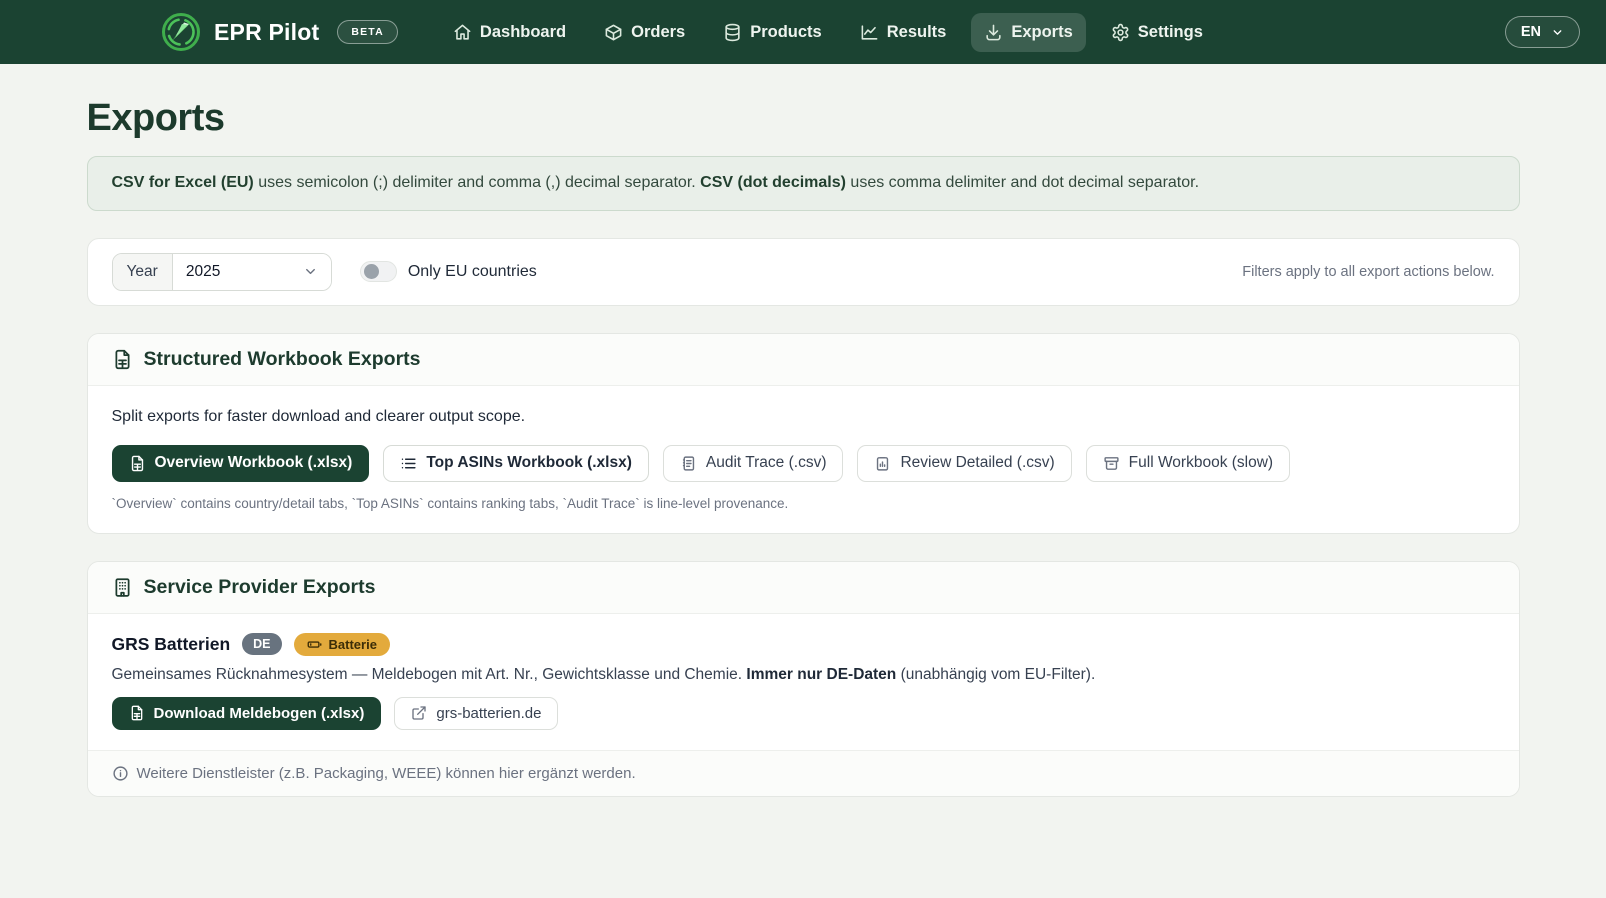 The height and width of the screenshot is (898, 1606). I want to click on audit-trace-button: Audit Trace (.csv), so click(753, 463).